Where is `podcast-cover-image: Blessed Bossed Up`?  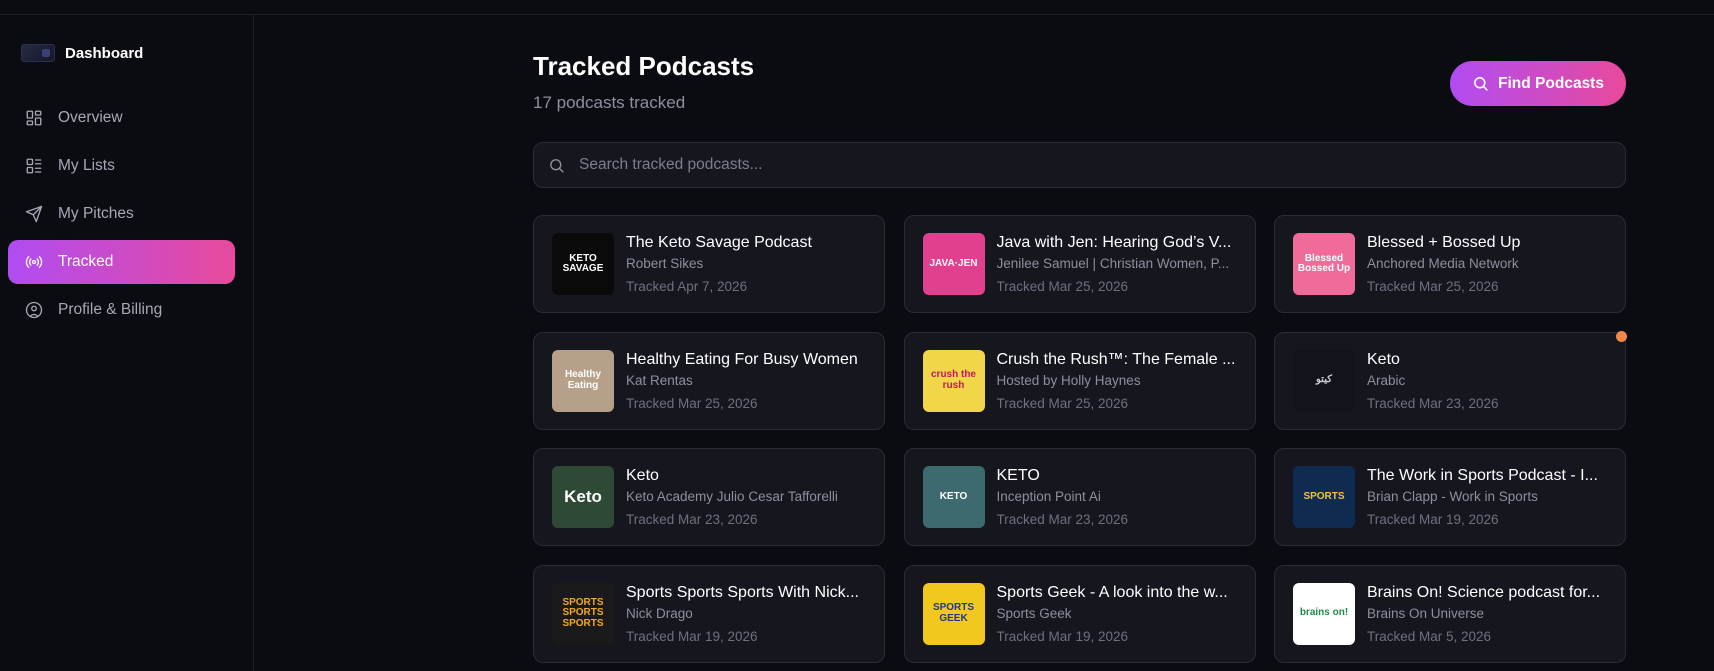
podcast-cover-image: Blessed Bossed Up is located at coordinates (1324, 264).